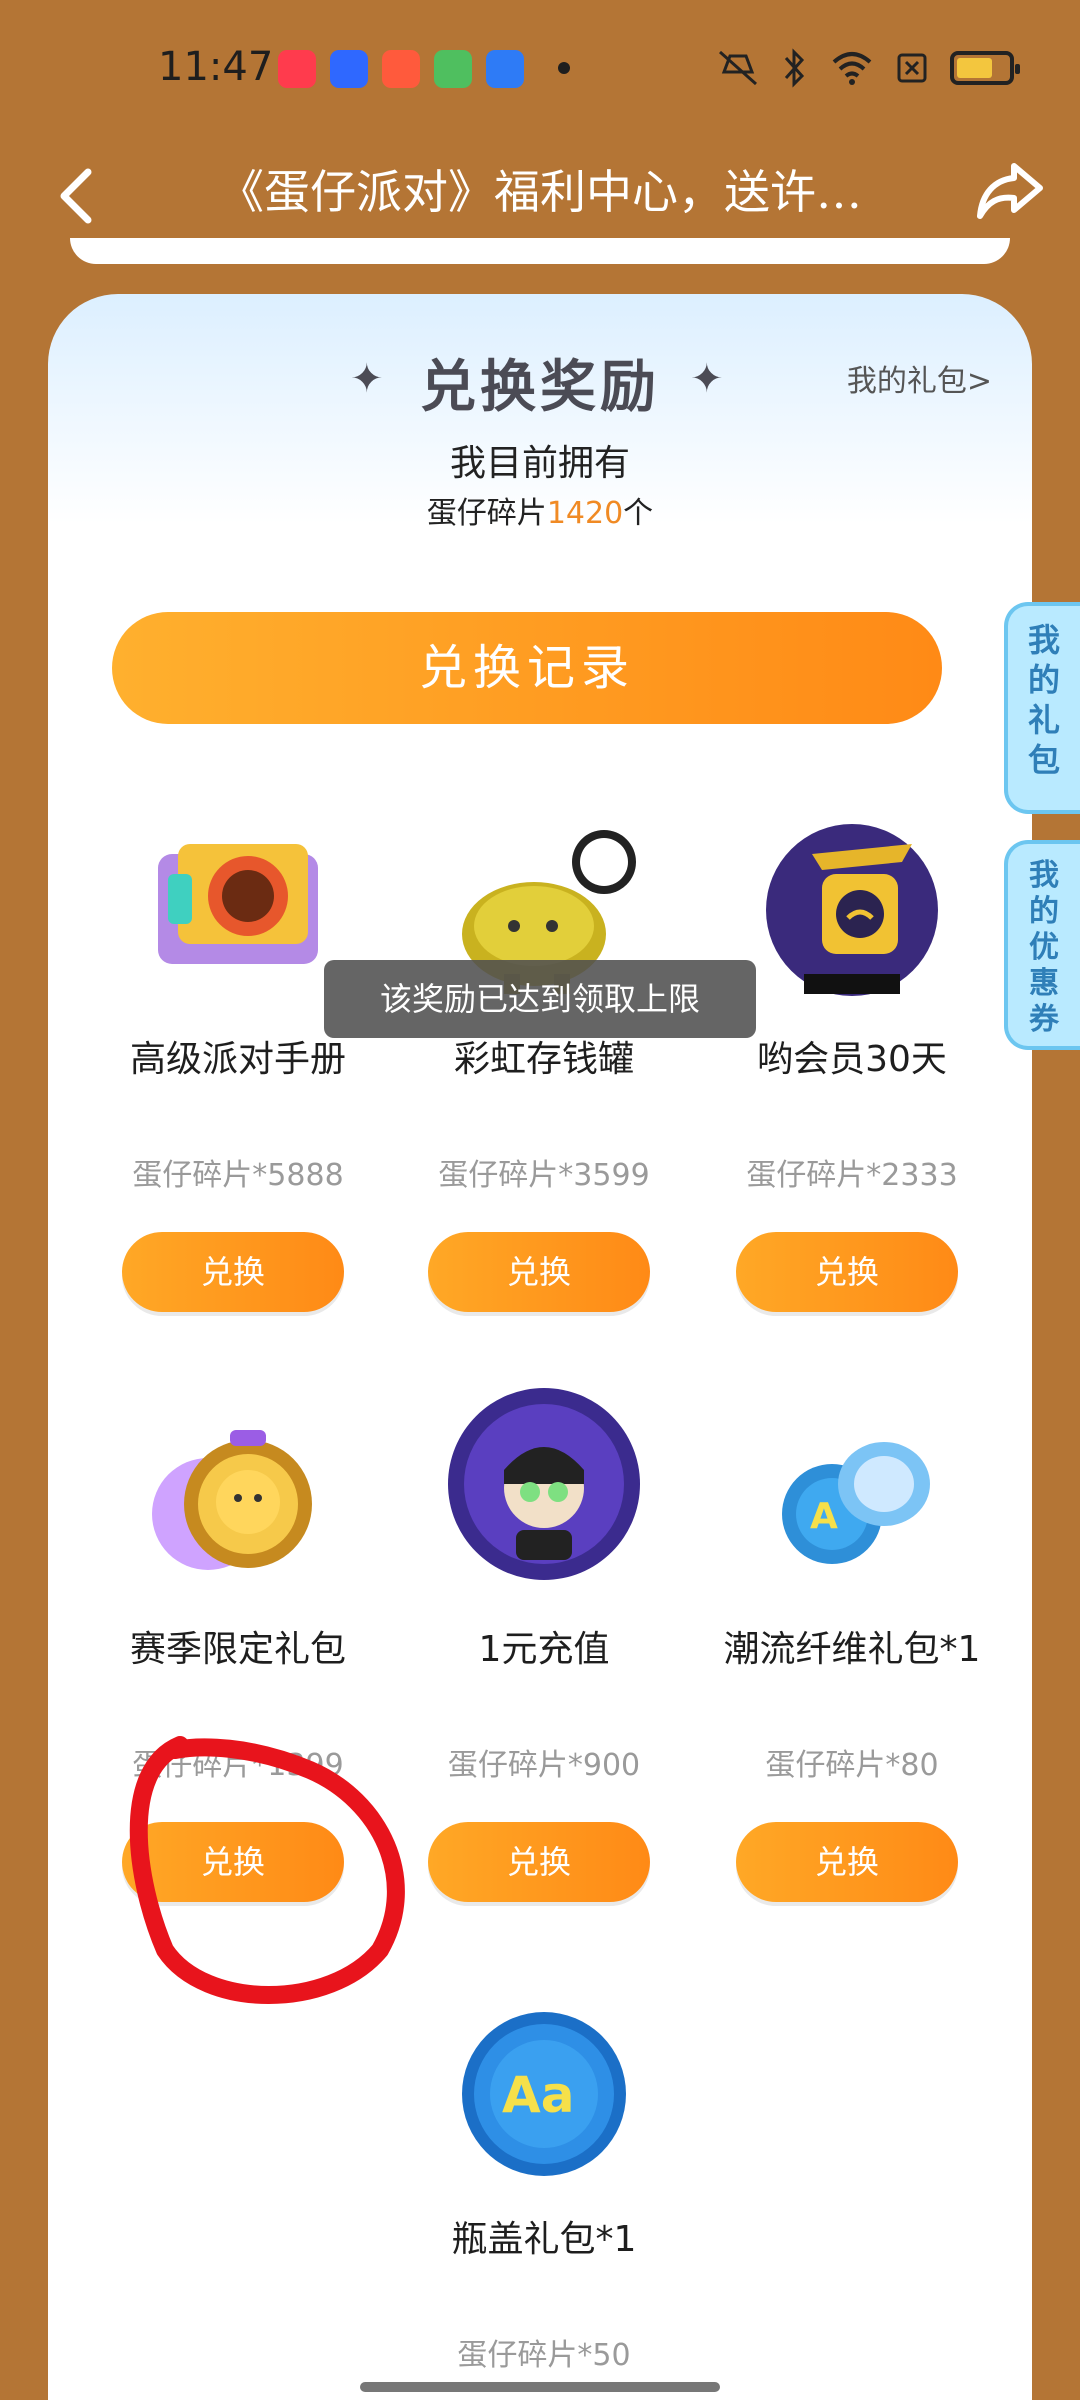  I want to click on sim-icon, so click(912, 68).